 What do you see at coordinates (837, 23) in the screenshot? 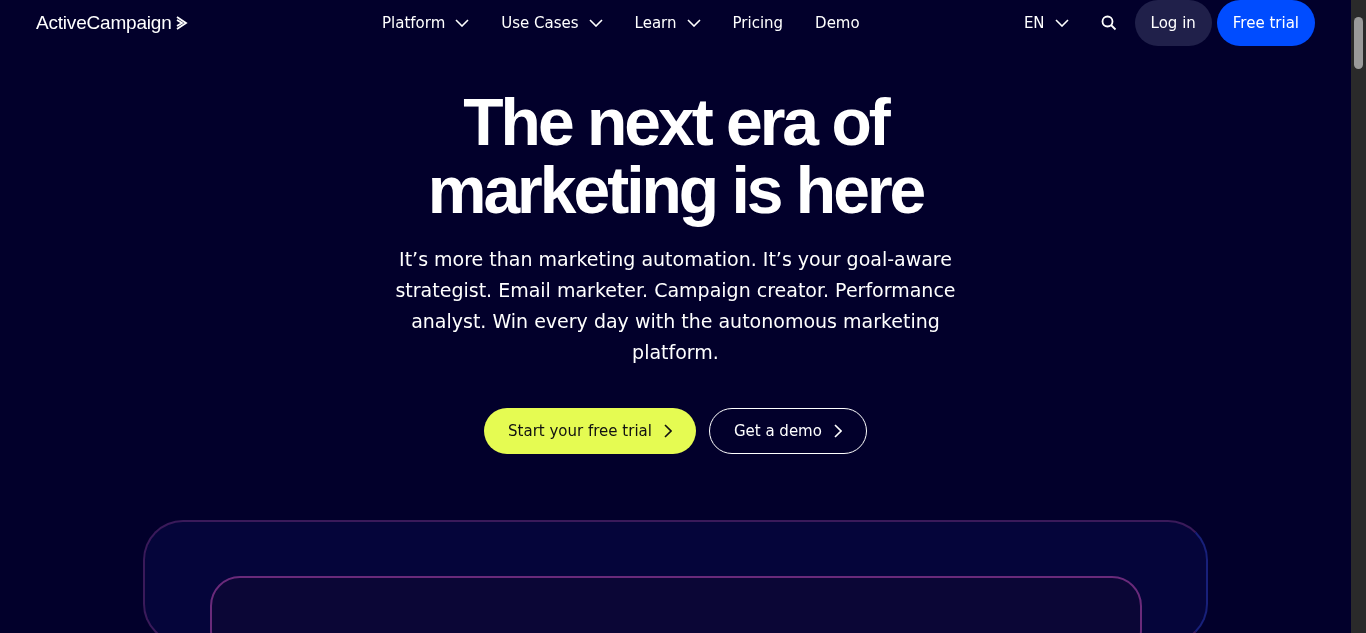
I see `nav-link: Demo` at bounding box center [837, 23].